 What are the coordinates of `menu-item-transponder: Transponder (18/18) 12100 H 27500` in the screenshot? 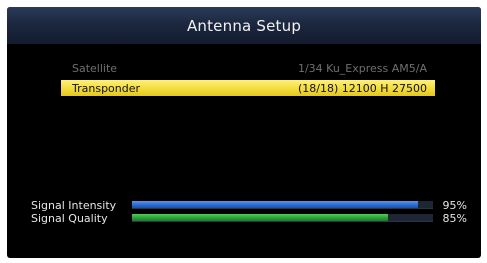 It's located at (248, 88).